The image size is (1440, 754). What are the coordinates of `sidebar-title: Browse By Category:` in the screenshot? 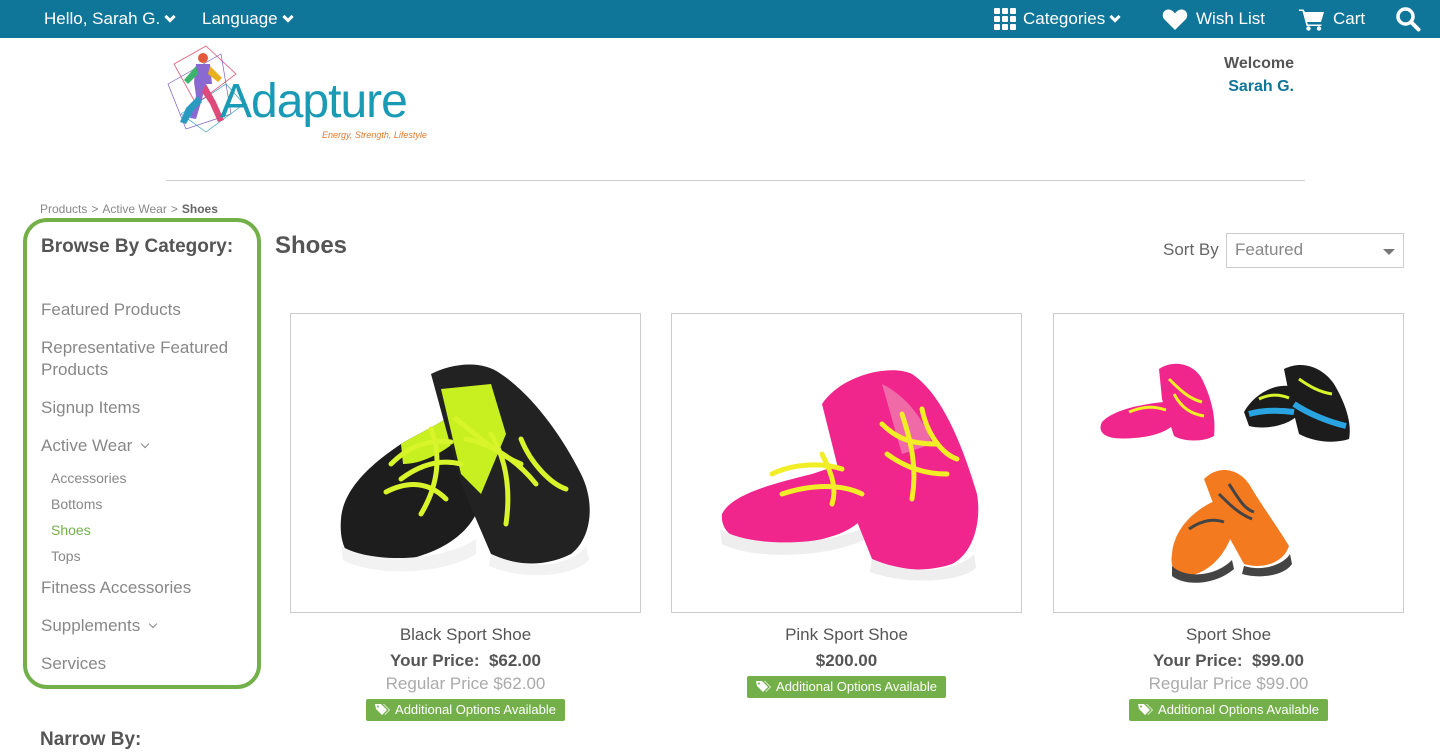 It's located at (137, 246).